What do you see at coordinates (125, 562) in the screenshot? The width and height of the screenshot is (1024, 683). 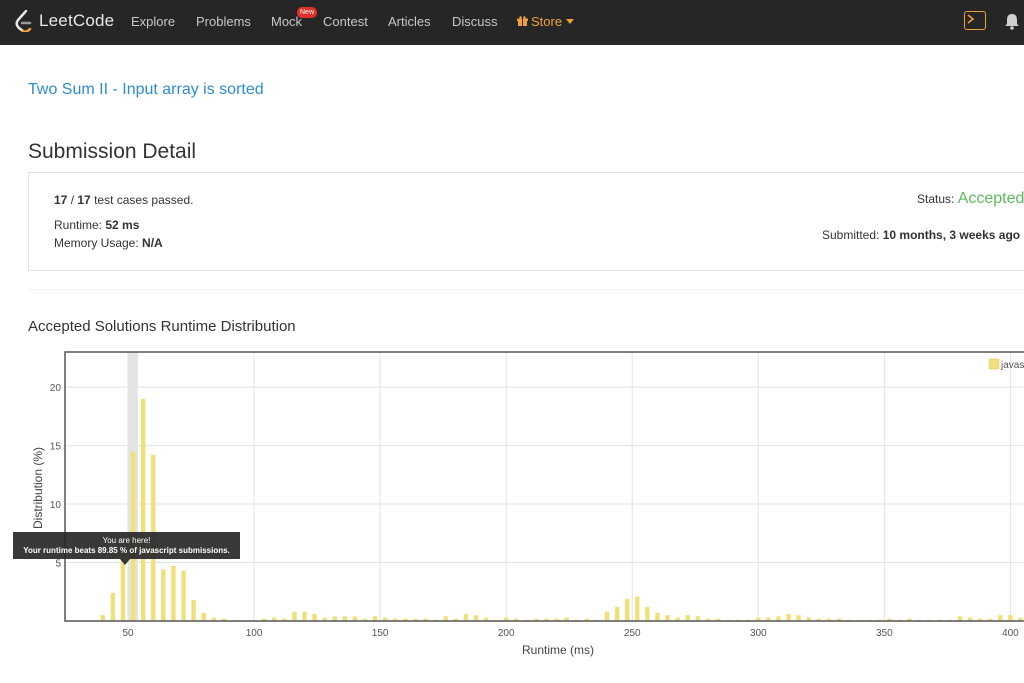 I see `tooltip-arrow` at bounding box center [125, 562].